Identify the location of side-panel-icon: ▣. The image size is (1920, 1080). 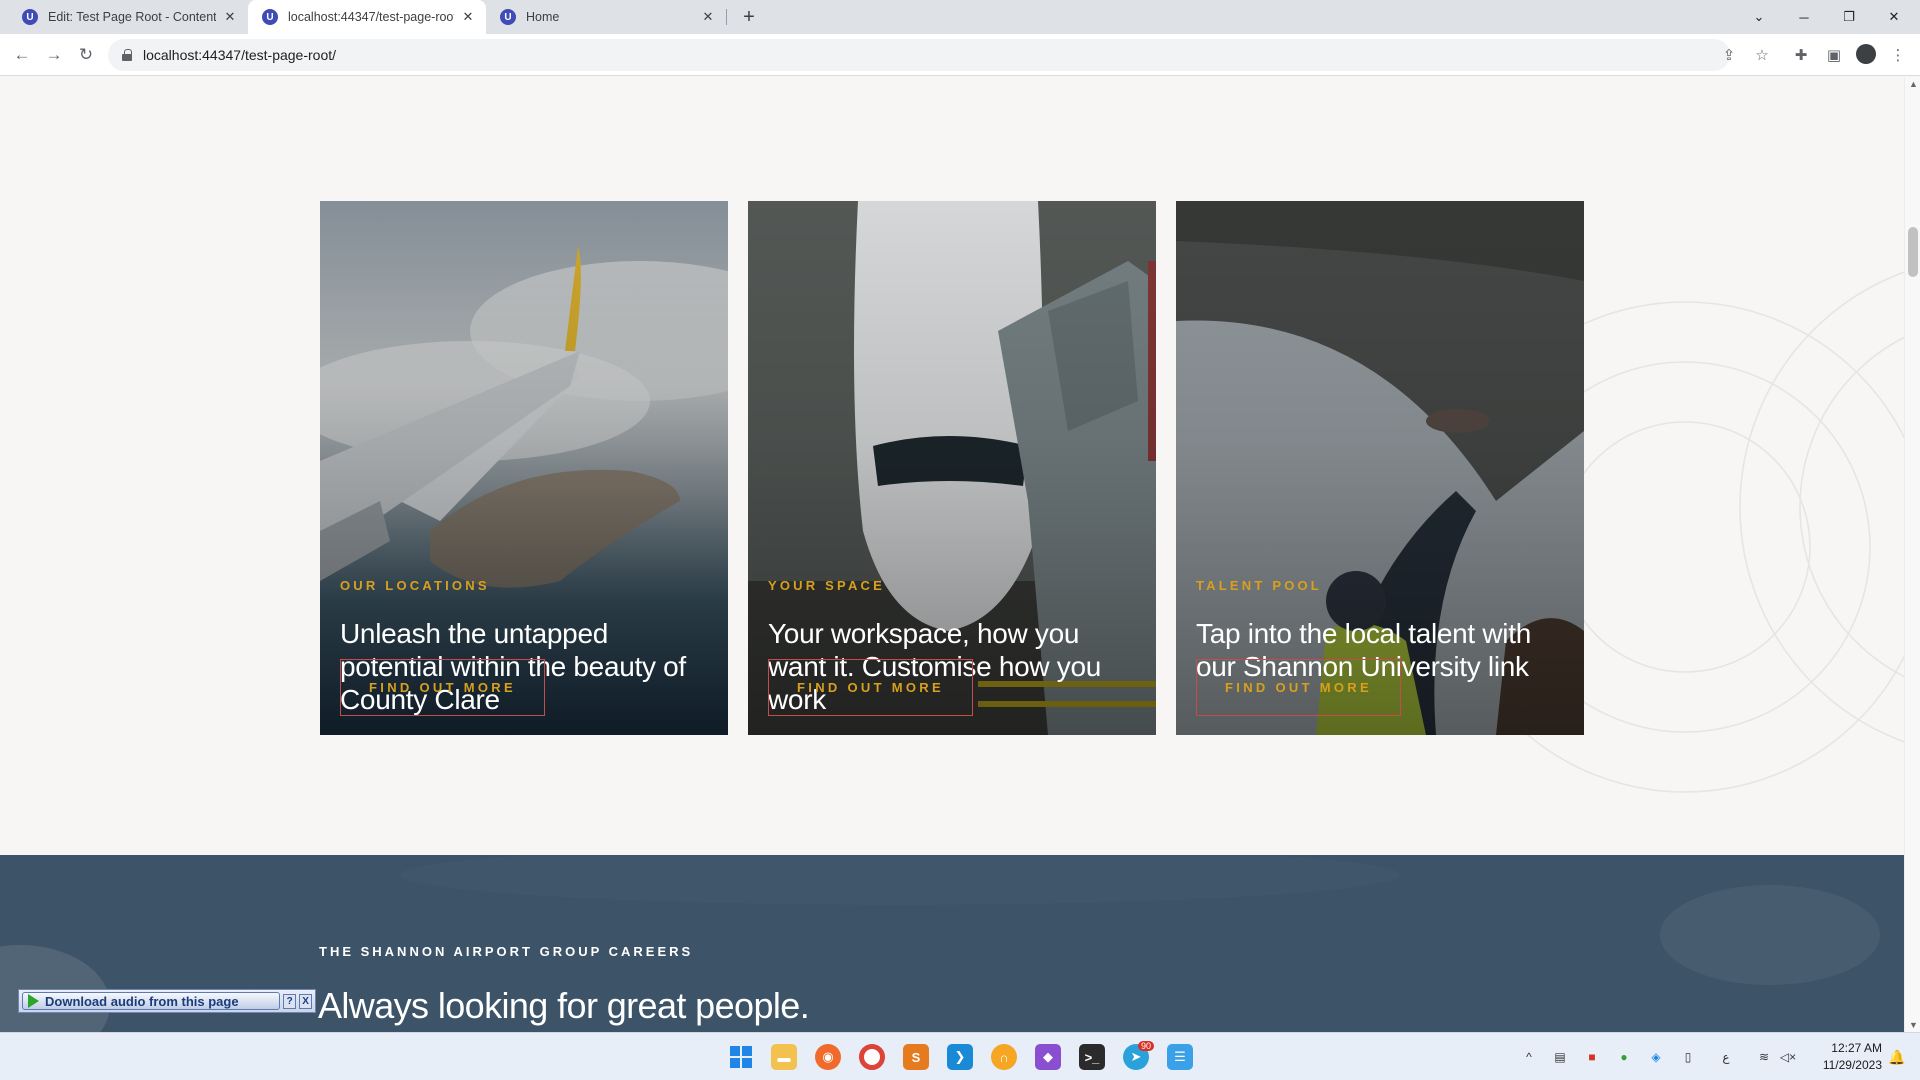
(1834, 55).